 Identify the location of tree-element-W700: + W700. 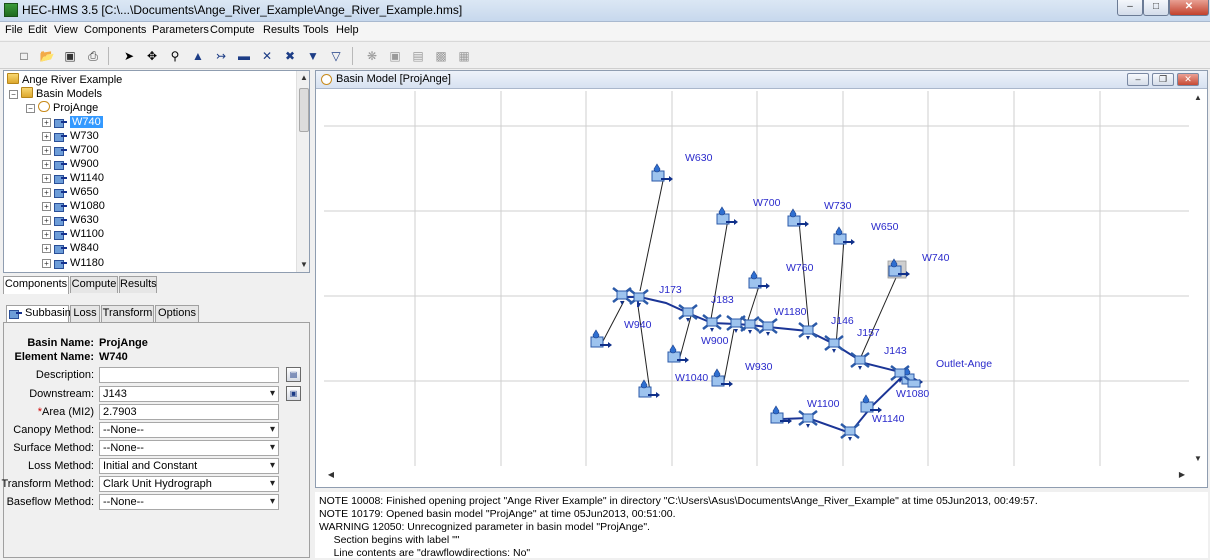
(70, 150).